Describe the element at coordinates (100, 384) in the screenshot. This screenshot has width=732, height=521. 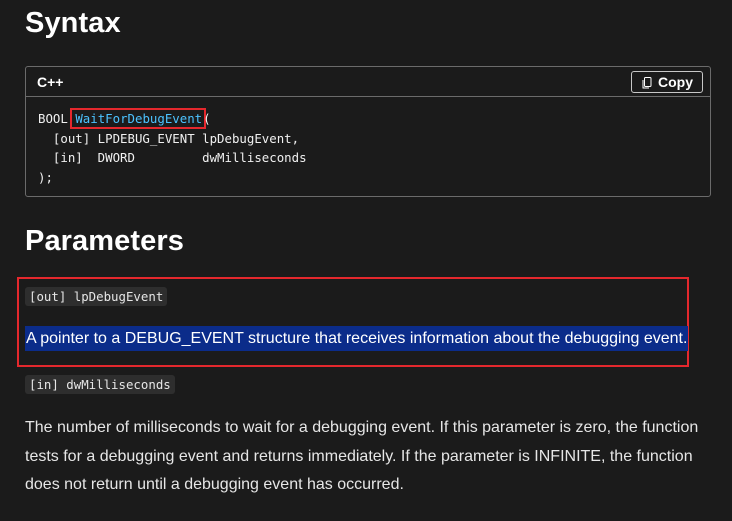
I see `param-name-dwmilliseconds: [in] dwMilliseconds` at that location.